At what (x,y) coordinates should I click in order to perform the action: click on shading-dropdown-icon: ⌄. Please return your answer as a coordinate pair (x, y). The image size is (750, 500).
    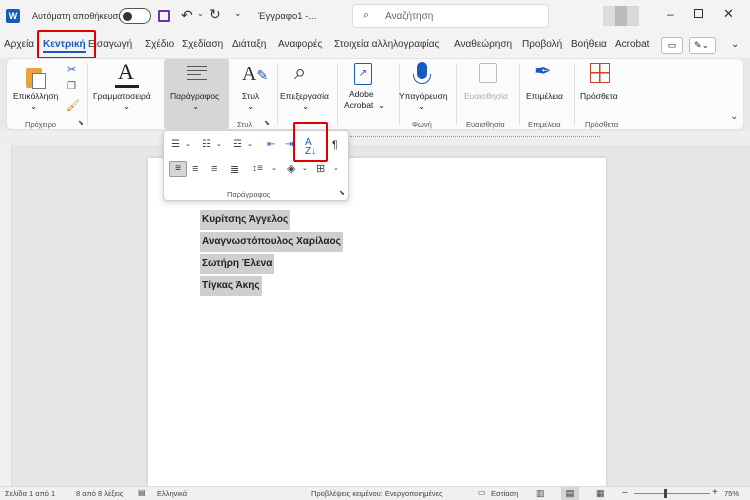
    Looking at the image, I should click on (305, 168).